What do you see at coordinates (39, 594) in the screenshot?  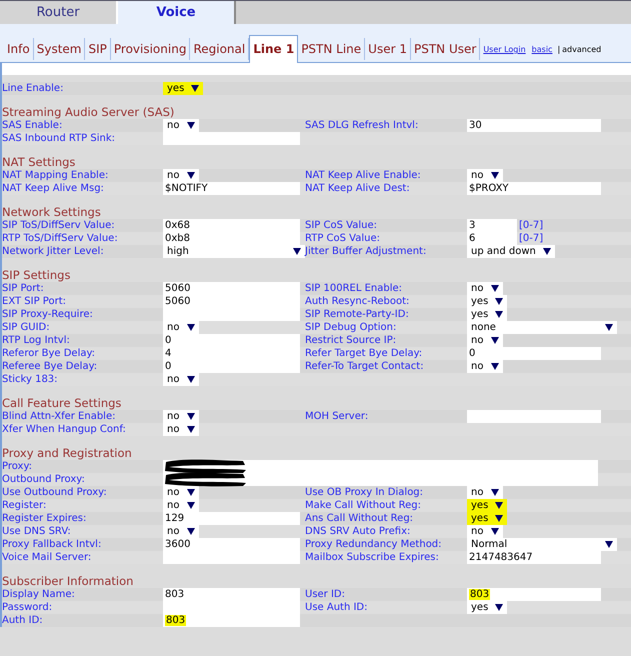 I see `field-label: Display Name:` at bounding box center [39, 594].